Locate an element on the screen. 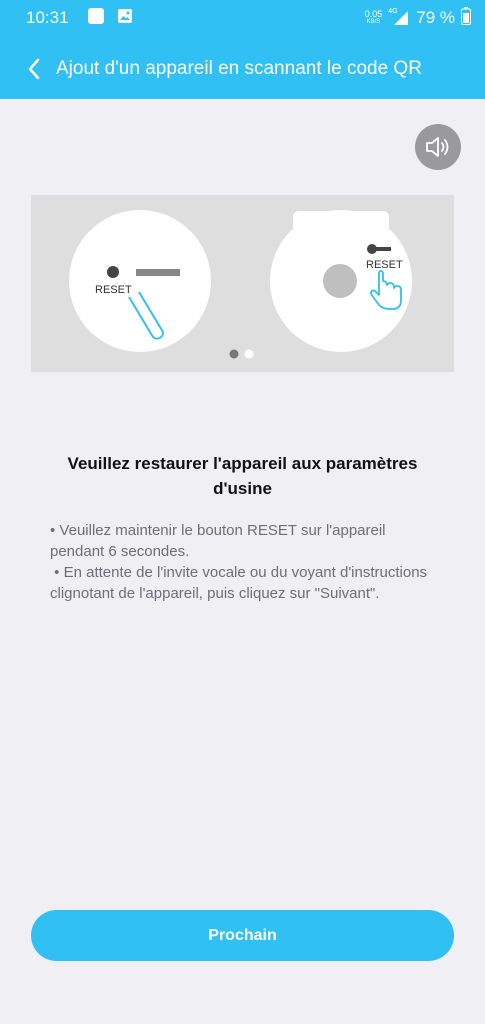 This screenshot has height=1024, width=485. carousel-dots is located at coordinates (241, 354).